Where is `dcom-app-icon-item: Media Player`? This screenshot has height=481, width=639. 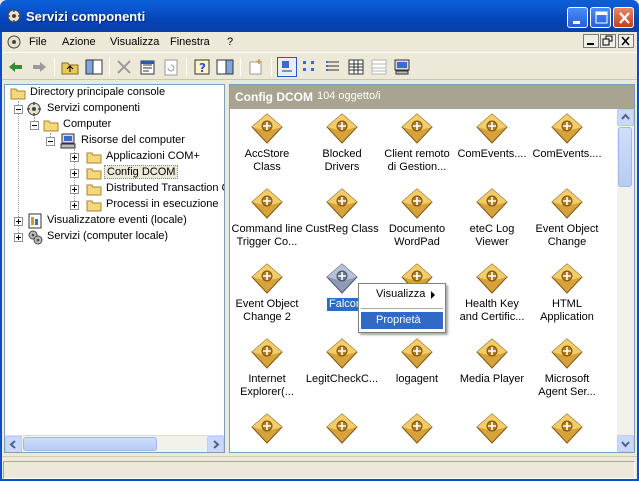 dcom-app-icon-item: Media Player is located at coordinates (492, 372).